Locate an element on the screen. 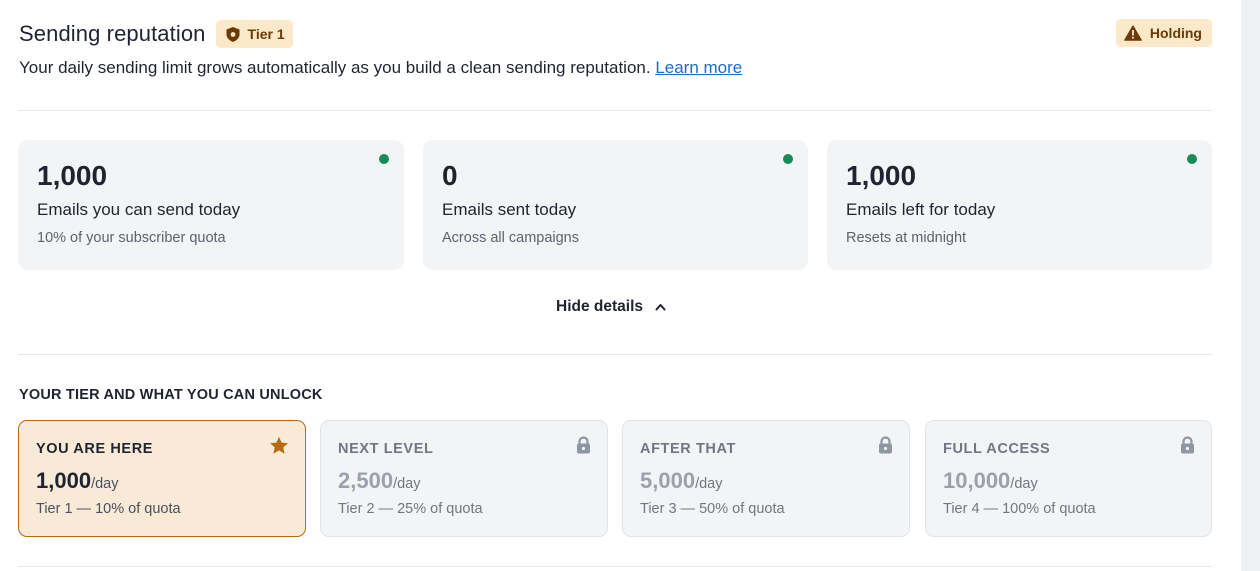  section-heading: YOUR TIER AND WHAT YOU CAN UNLOCK is located at coordinates (171, 395).